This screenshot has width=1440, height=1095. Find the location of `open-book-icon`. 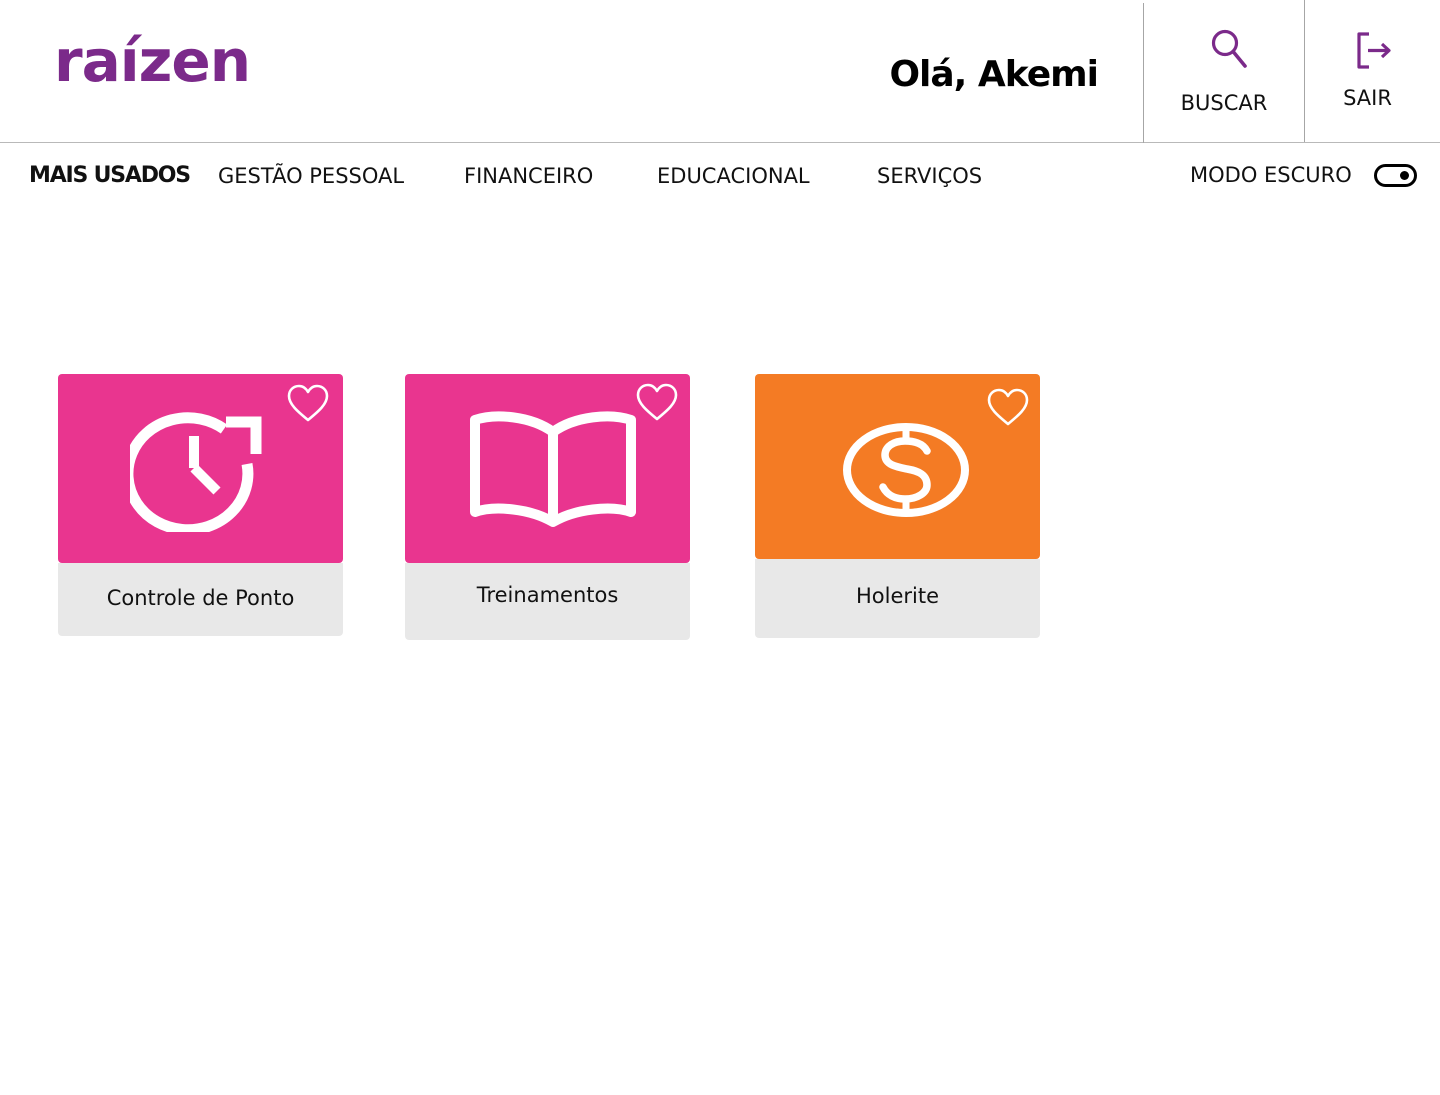

open-book-icon is located at coordinates (553, 471).